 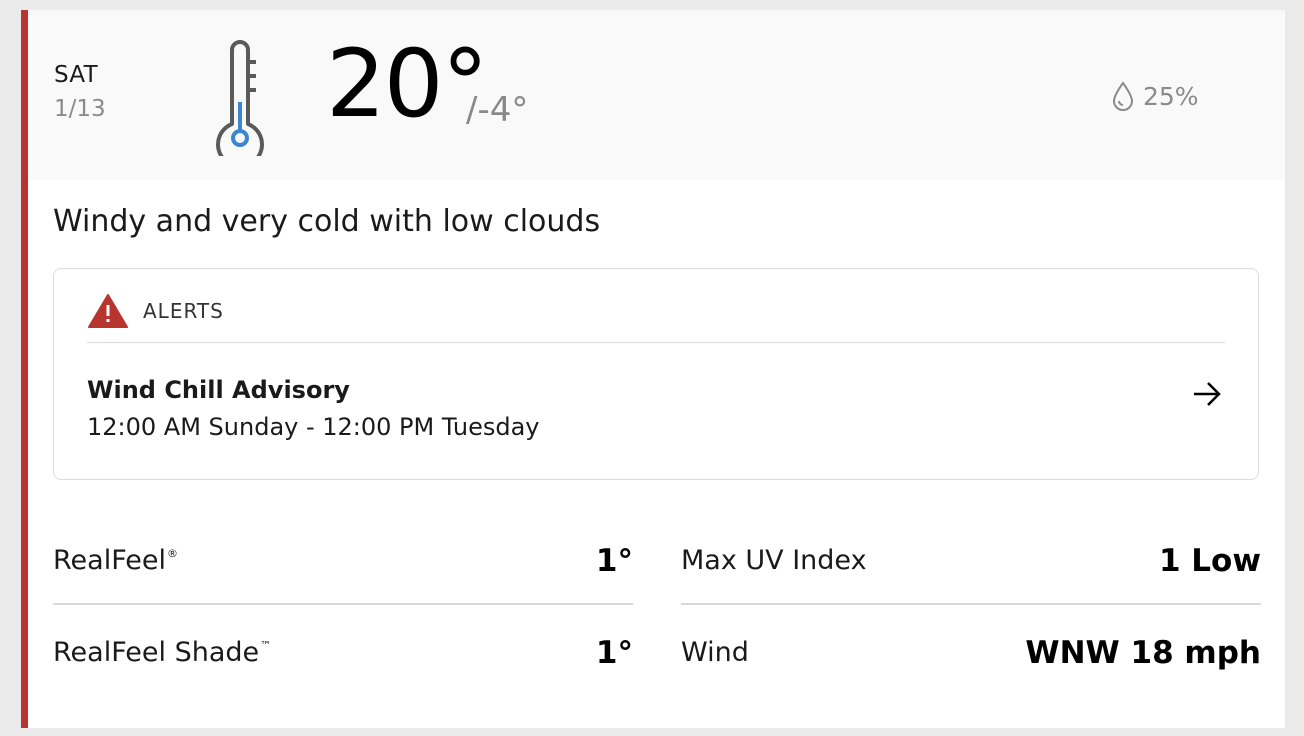 I want to click on forecast-phrase: Windy and very cold with low clouds, so click(x=327, y=221).